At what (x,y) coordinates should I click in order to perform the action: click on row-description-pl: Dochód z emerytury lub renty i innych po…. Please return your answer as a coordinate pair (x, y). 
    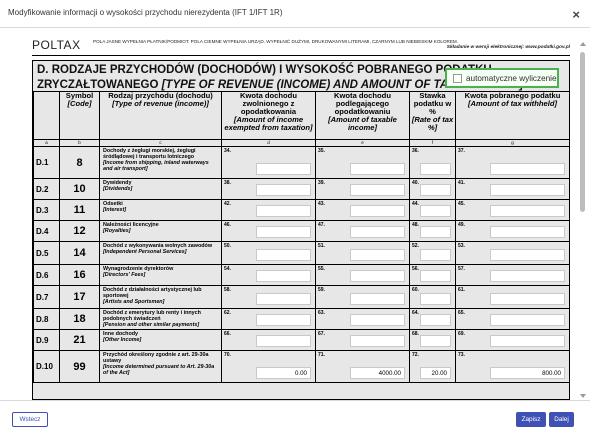
    Looking at the image, I should click on (152, 316).